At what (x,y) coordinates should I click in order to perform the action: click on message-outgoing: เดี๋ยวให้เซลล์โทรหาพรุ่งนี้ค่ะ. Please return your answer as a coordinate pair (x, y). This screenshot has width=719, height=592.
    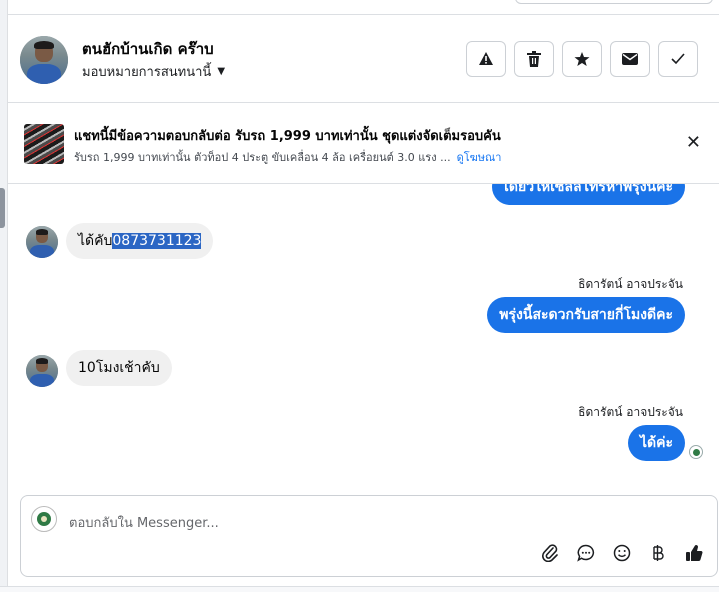
    Looking at the image, I should click on (588, 194).